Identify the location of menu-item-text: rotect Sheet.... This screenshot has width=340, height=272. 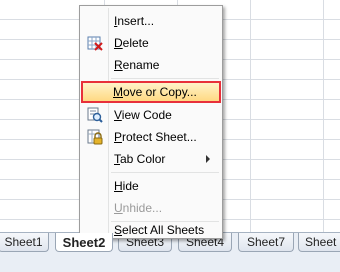
(159, 137).